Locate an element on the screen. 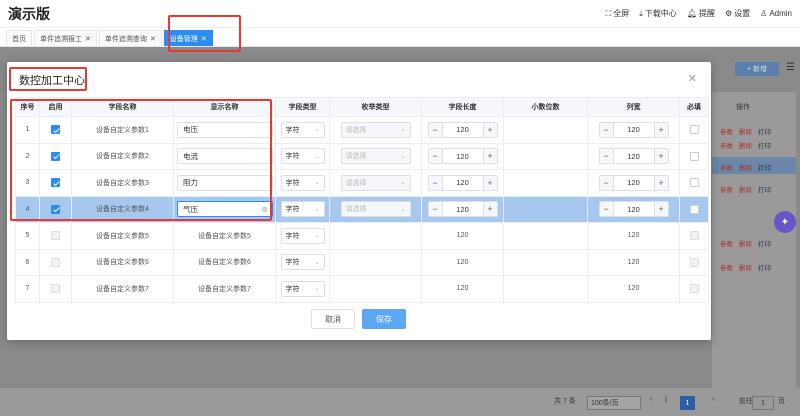 The height and width of the screenshot is (416, 800). cancel-button: 取消 is located at coordinates (333, 319).